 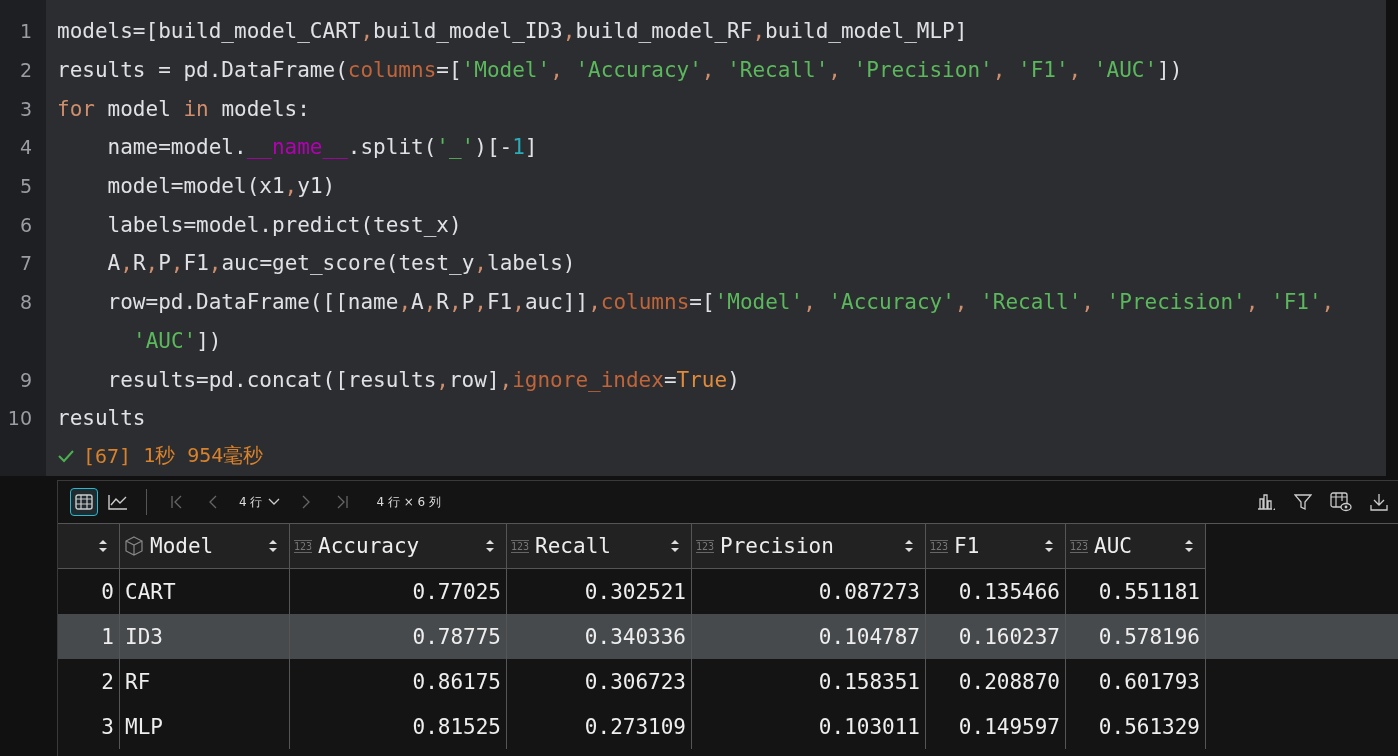 What do you see at coordinates (260, 502) in the screenshot?
I see `rows-dropdown: 4 行` at bounding box center [260, 502].